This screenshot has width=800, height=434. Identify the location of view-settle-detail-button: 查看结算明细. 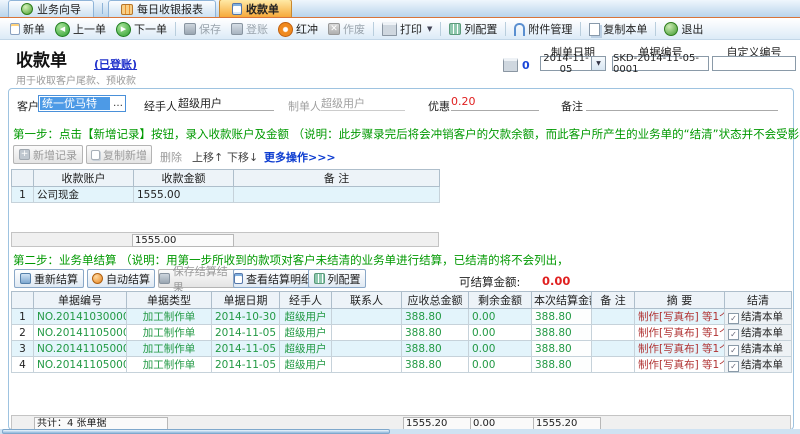
(273, 278).